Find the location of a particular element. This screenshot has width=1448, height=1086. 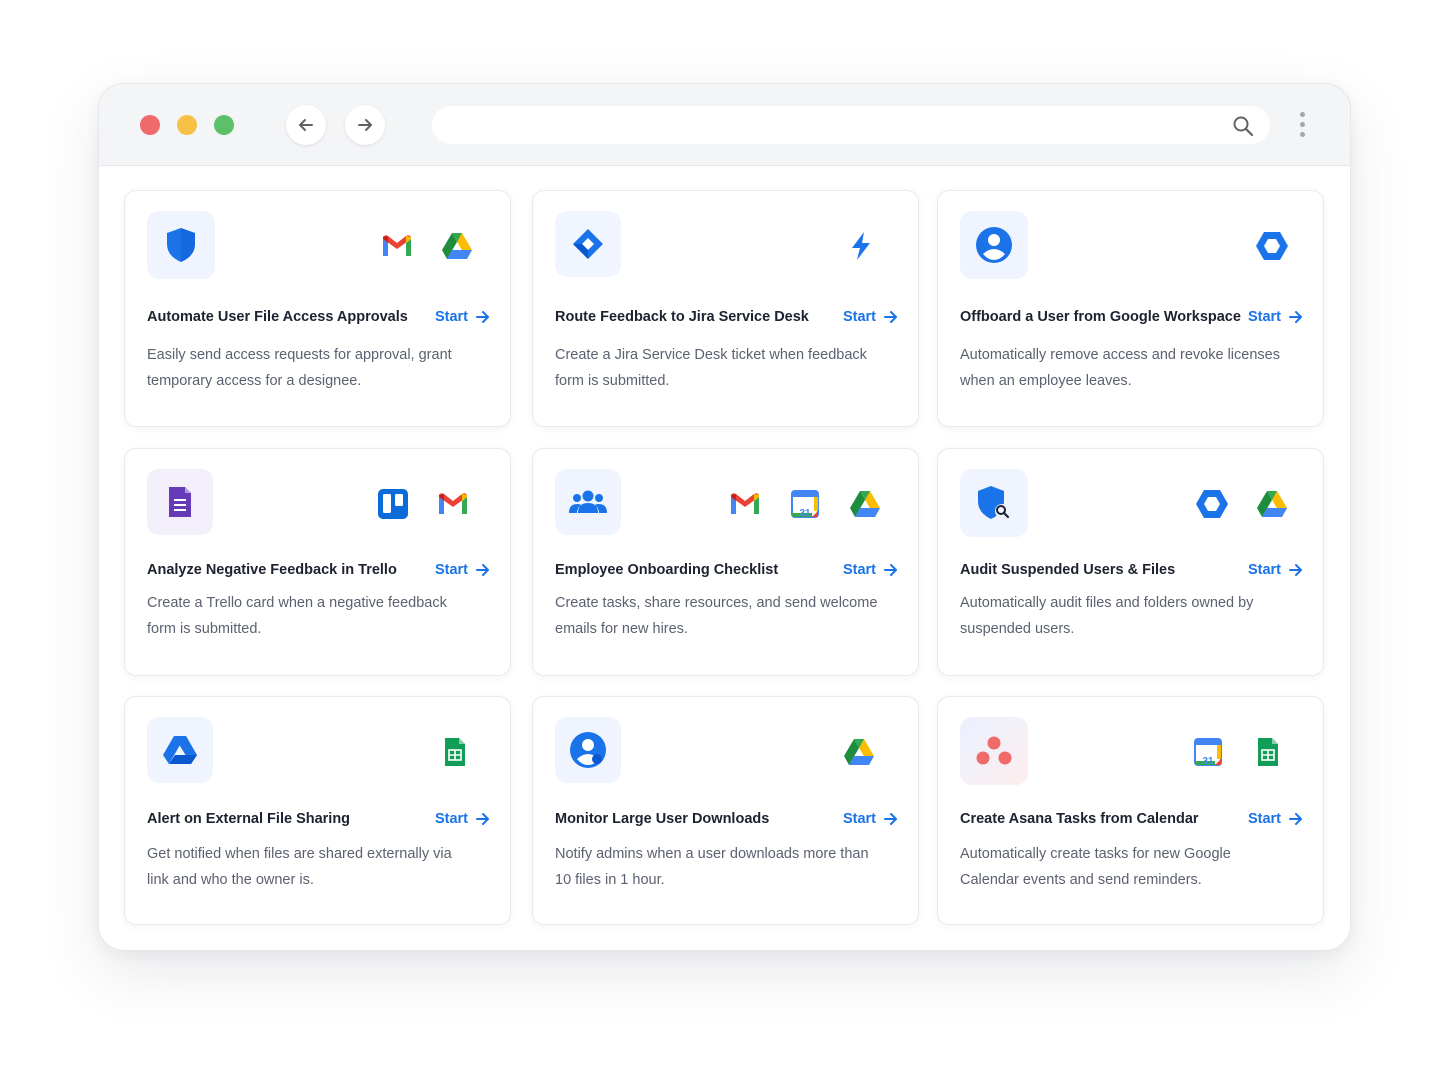

browser-toolbar is located at coordinates (724, 125).